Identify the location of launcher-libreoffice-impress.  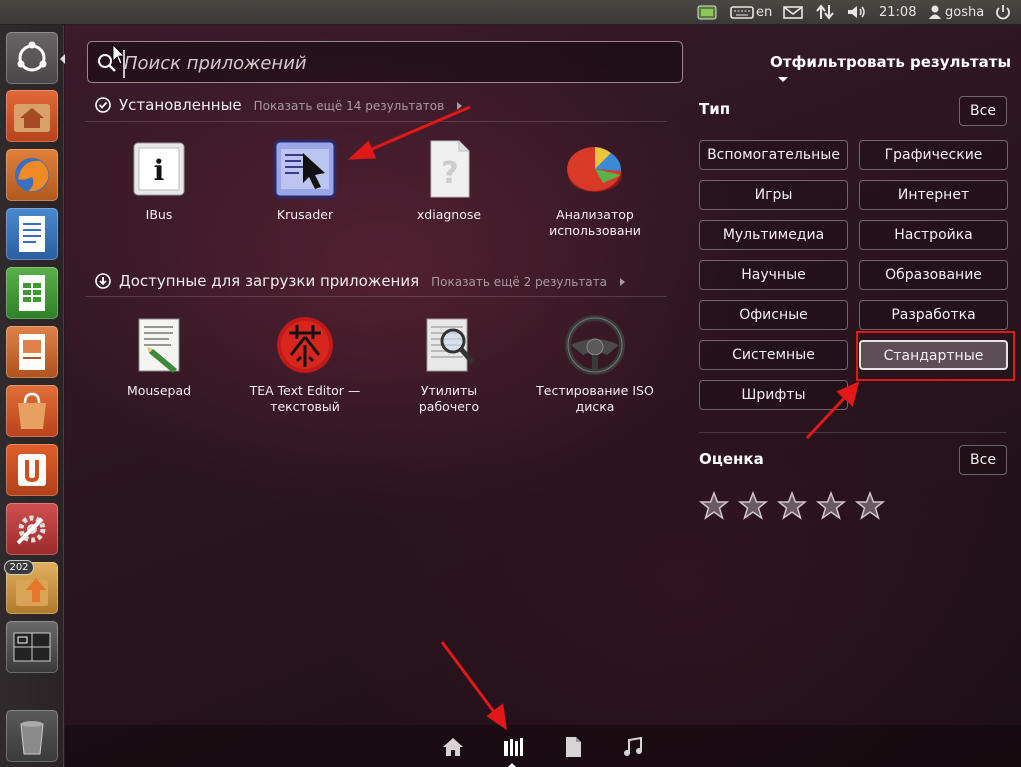
(32, 352).